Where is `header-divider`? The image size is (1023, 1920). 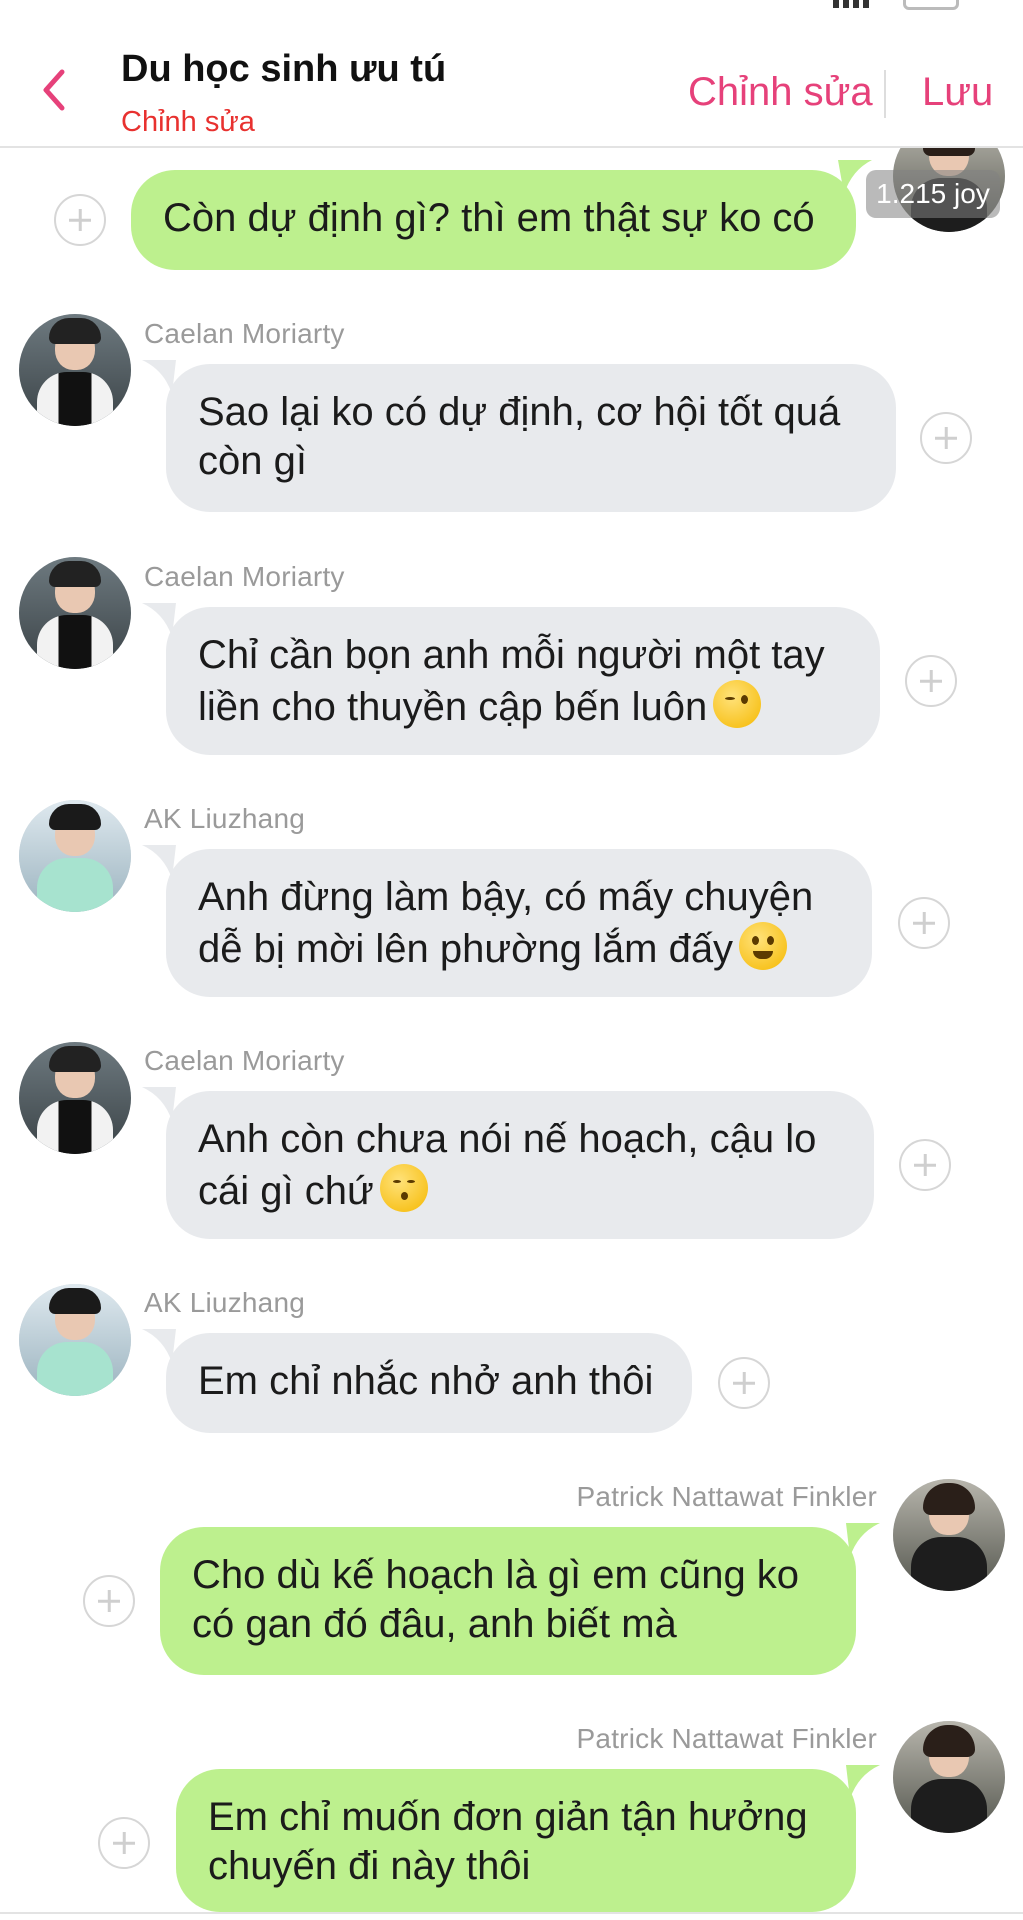 header-divider is located at coordinates (885, 94).